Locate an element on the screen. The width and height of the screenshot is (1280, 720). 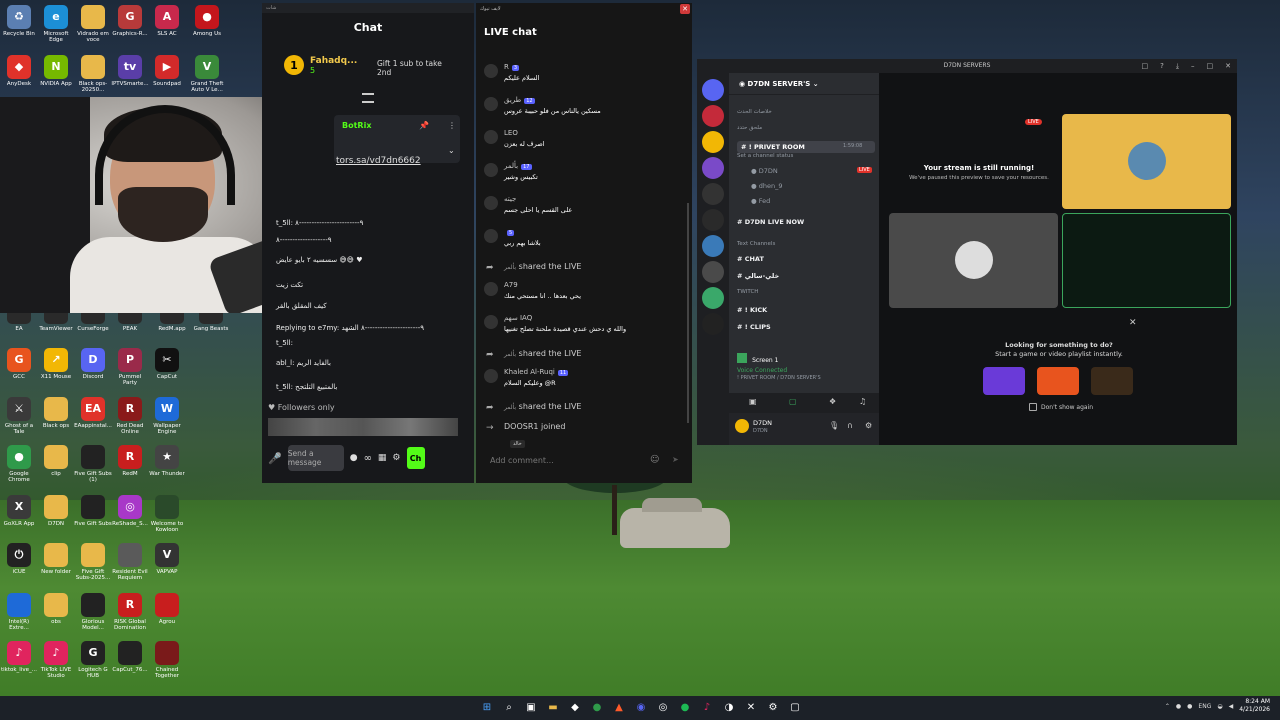
app-icon: ✕ is located at coordinates (751, 707).